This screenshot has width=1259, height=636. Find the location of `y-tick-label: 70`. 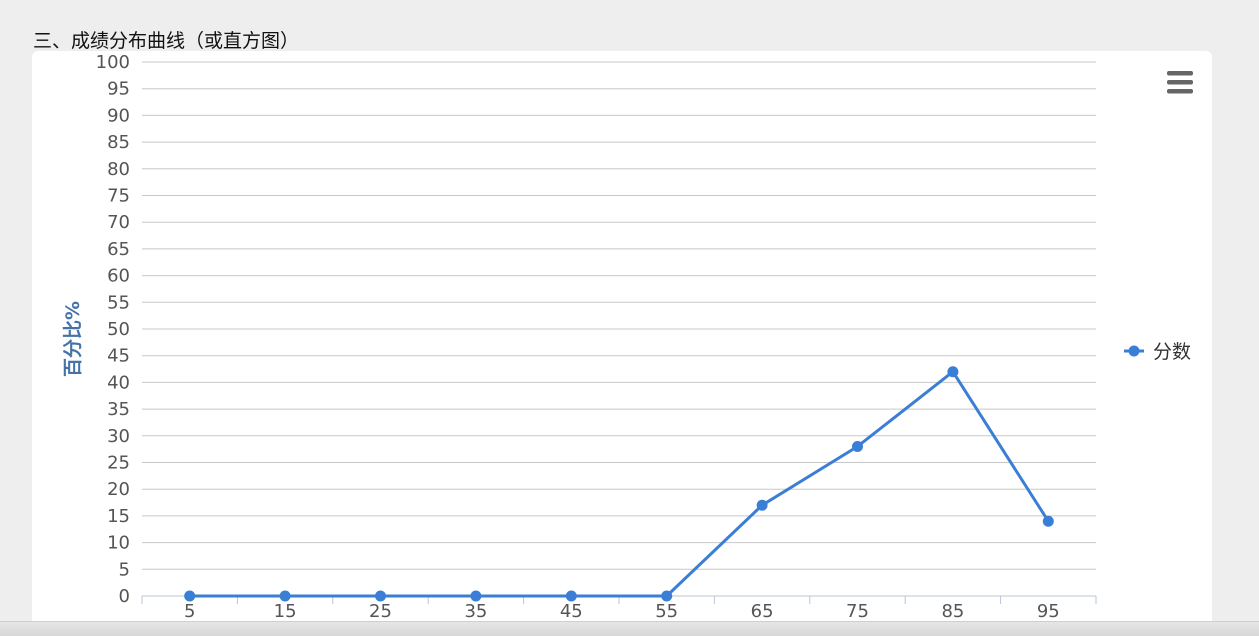

y-tick-label: 70 is located at coordinates (118, 222).